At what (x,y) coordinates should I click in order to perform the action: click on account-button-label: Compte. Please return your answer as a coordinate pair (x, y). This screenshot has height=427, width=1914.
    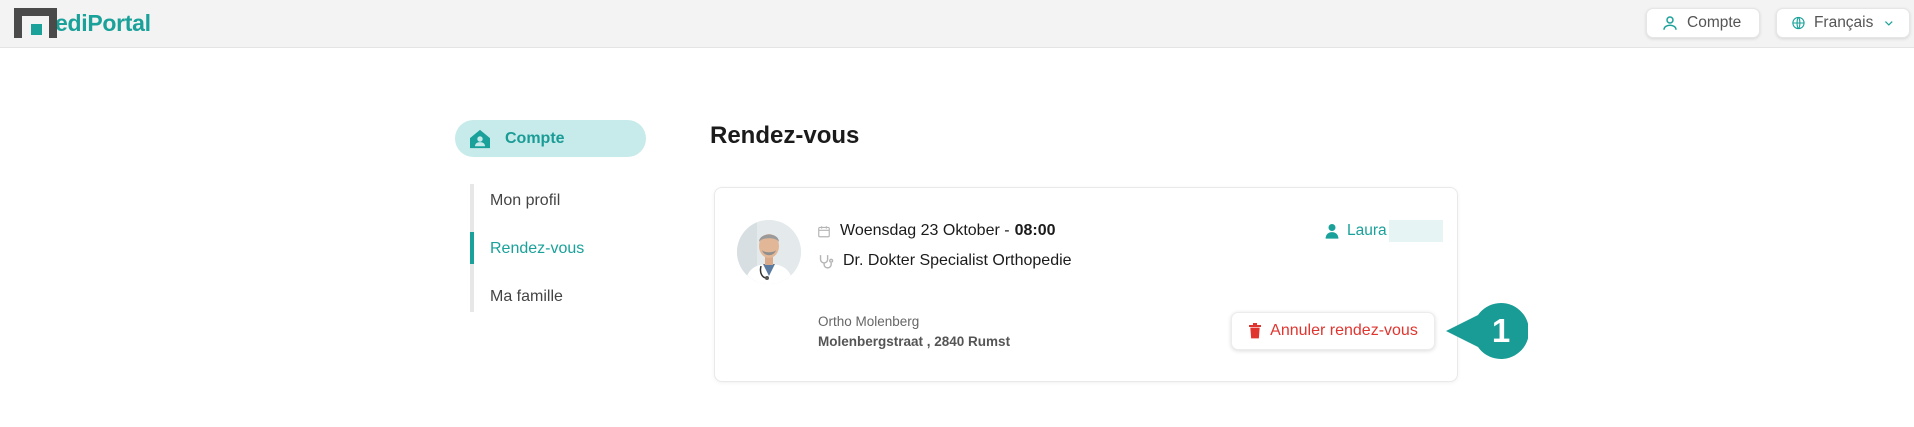
    Looking at the image, I should click on (1714, 22).